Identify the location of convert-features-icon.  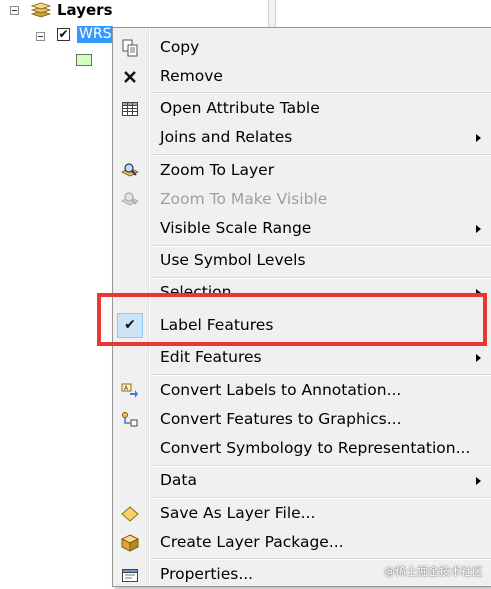
(130, 419).